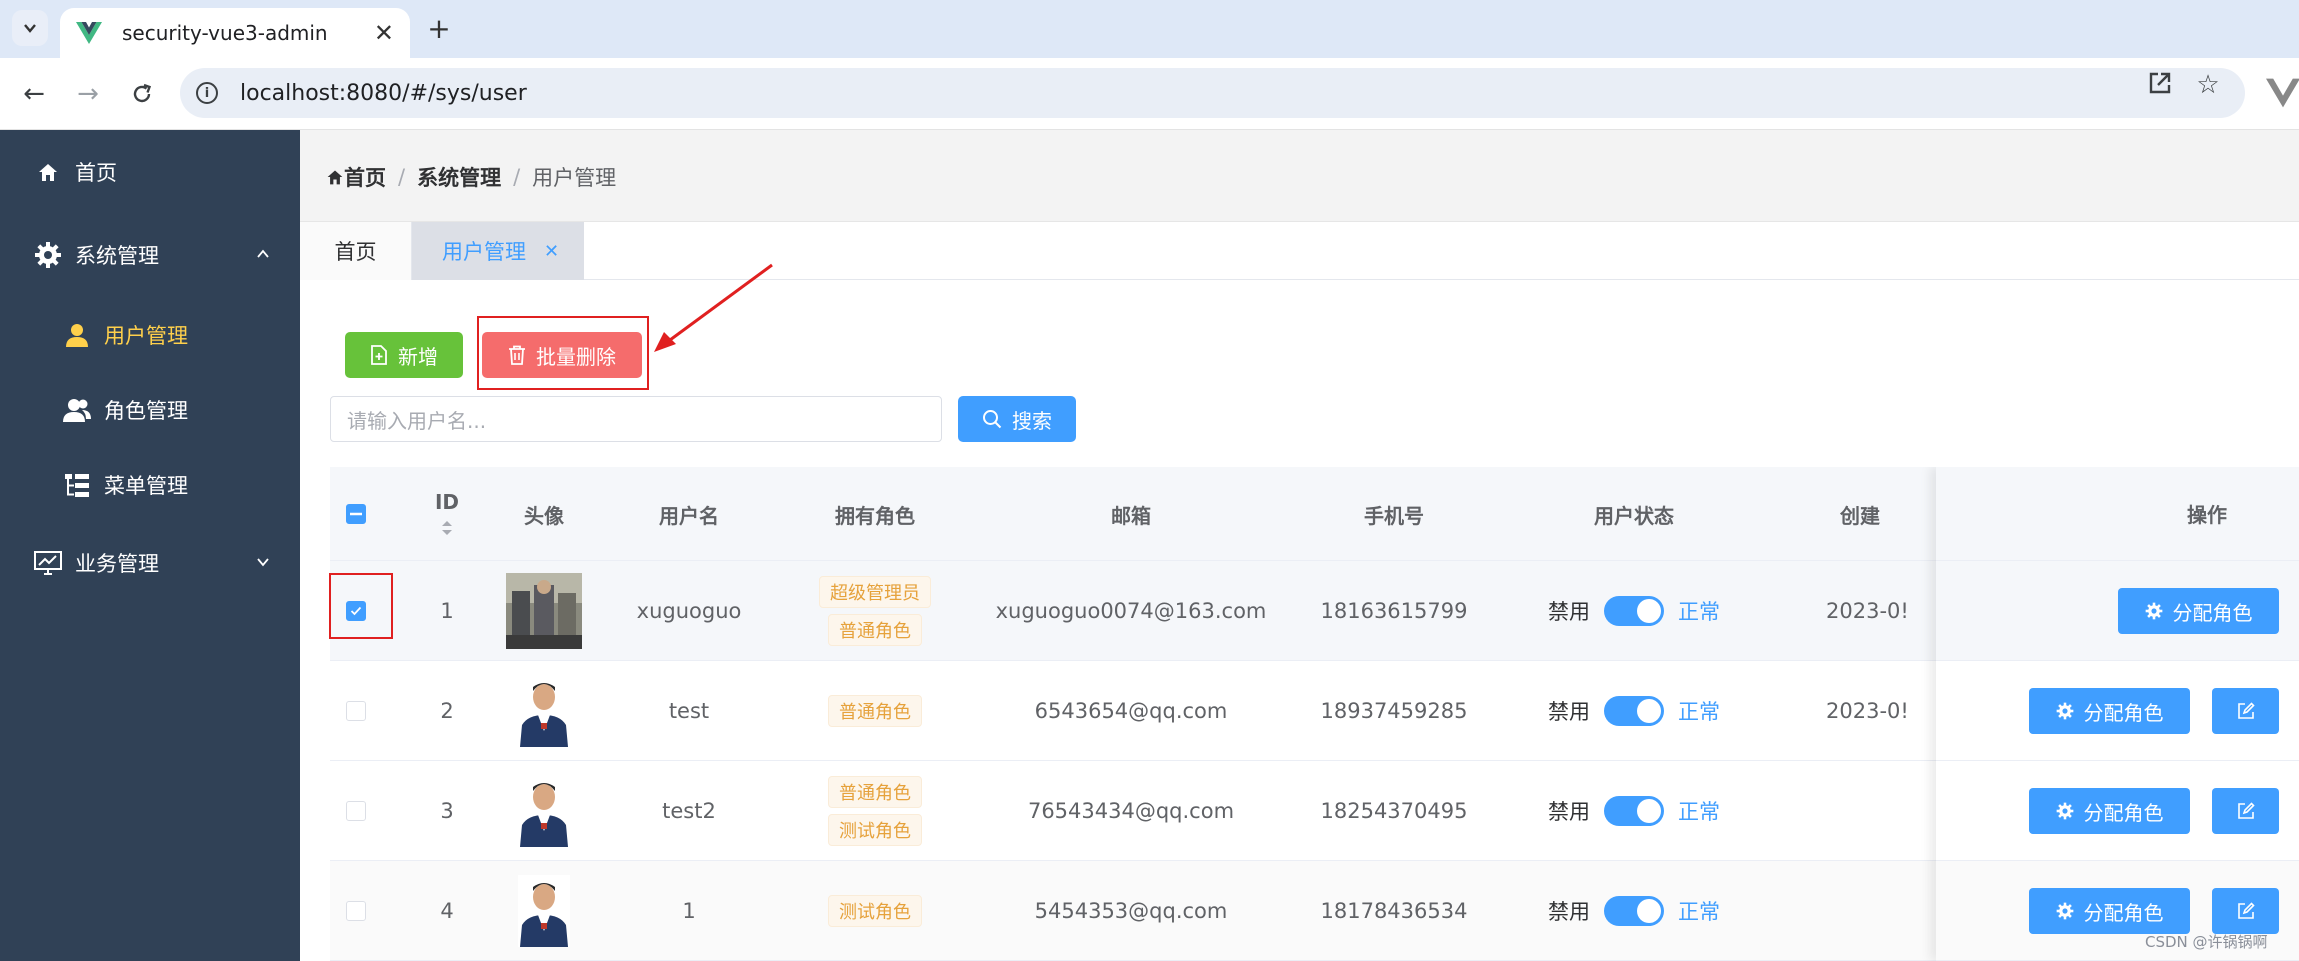  I want to click on header-label: 创建, so click(1860, 515).